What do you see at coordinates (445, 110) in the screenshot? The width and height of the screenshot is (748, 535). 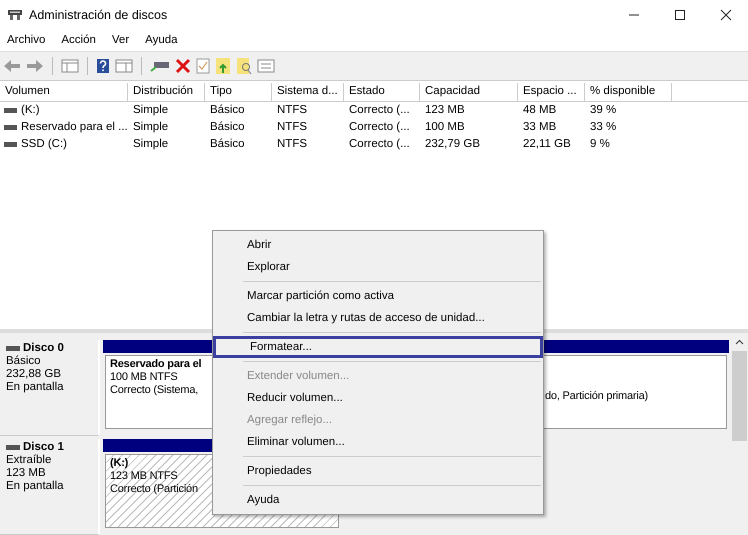 I see `table-cell: 123 MB` at bounding box center [445, 110].